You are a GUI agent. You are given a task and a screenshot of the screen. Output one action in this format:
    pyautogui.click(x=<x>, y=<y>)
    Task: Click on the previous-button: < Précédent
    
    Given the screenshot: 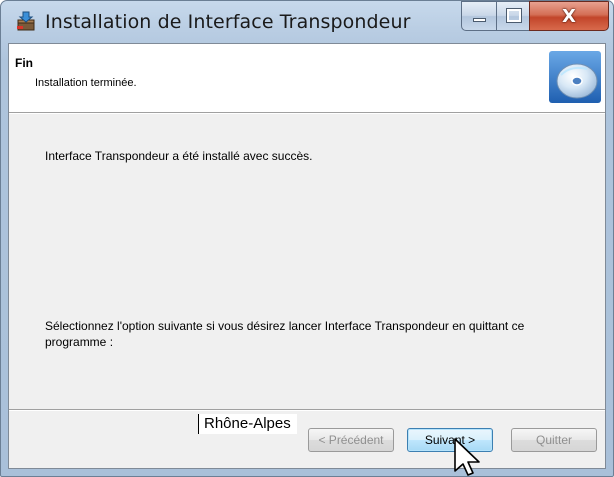 What is the action you would take?
    pyautogui.click(x=351, y=440)
    